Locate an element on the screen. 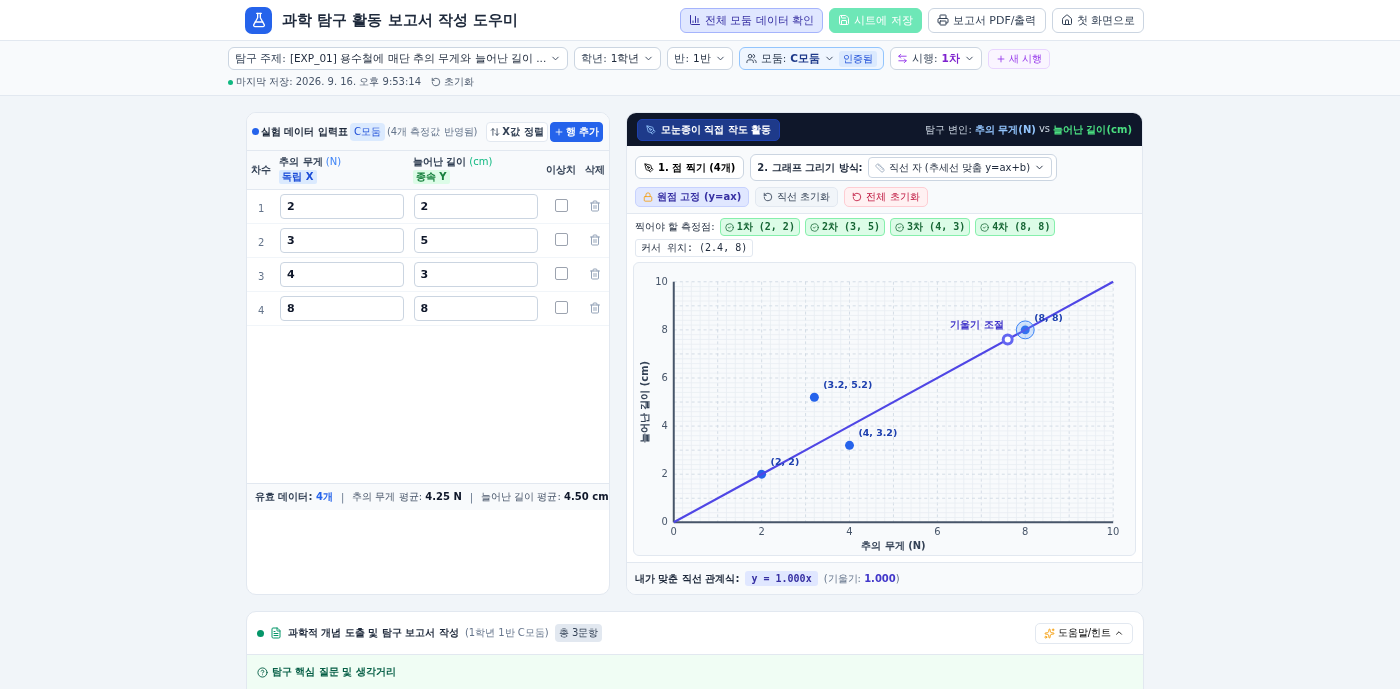 Image resolution: width=1400 pixels, height=689 pixels. x-axis-title: 추의 무게 (N) is located at coordinates (893, 546).